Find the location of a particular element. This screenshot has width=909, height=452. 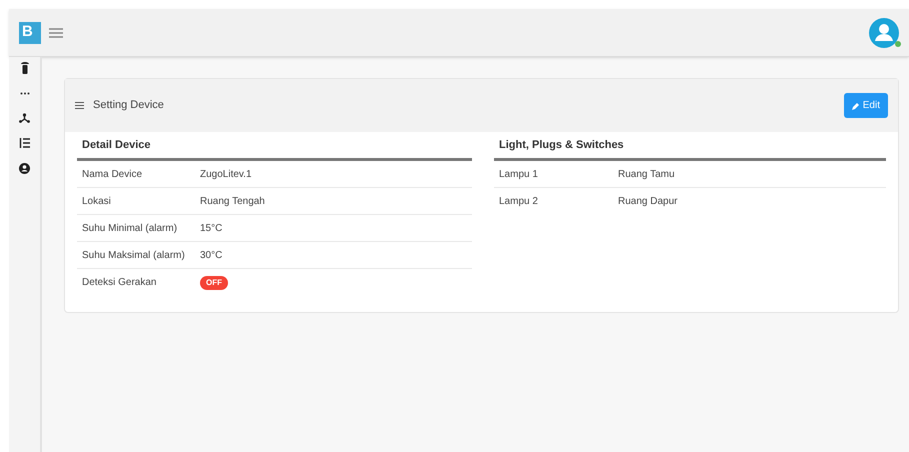

row-label: Suhu Minimal (alarm) is located at coordinates (130, 229).